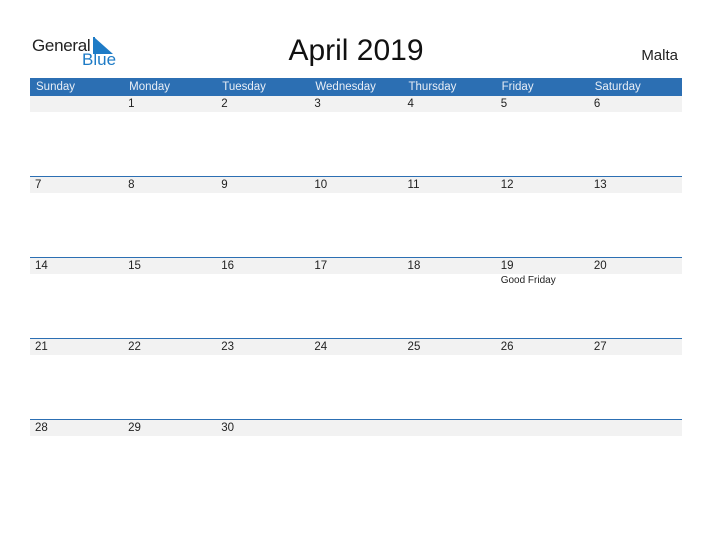 This screenshot has height=550, width=712. I want to click on day-cell: 20, so click(635, 298).